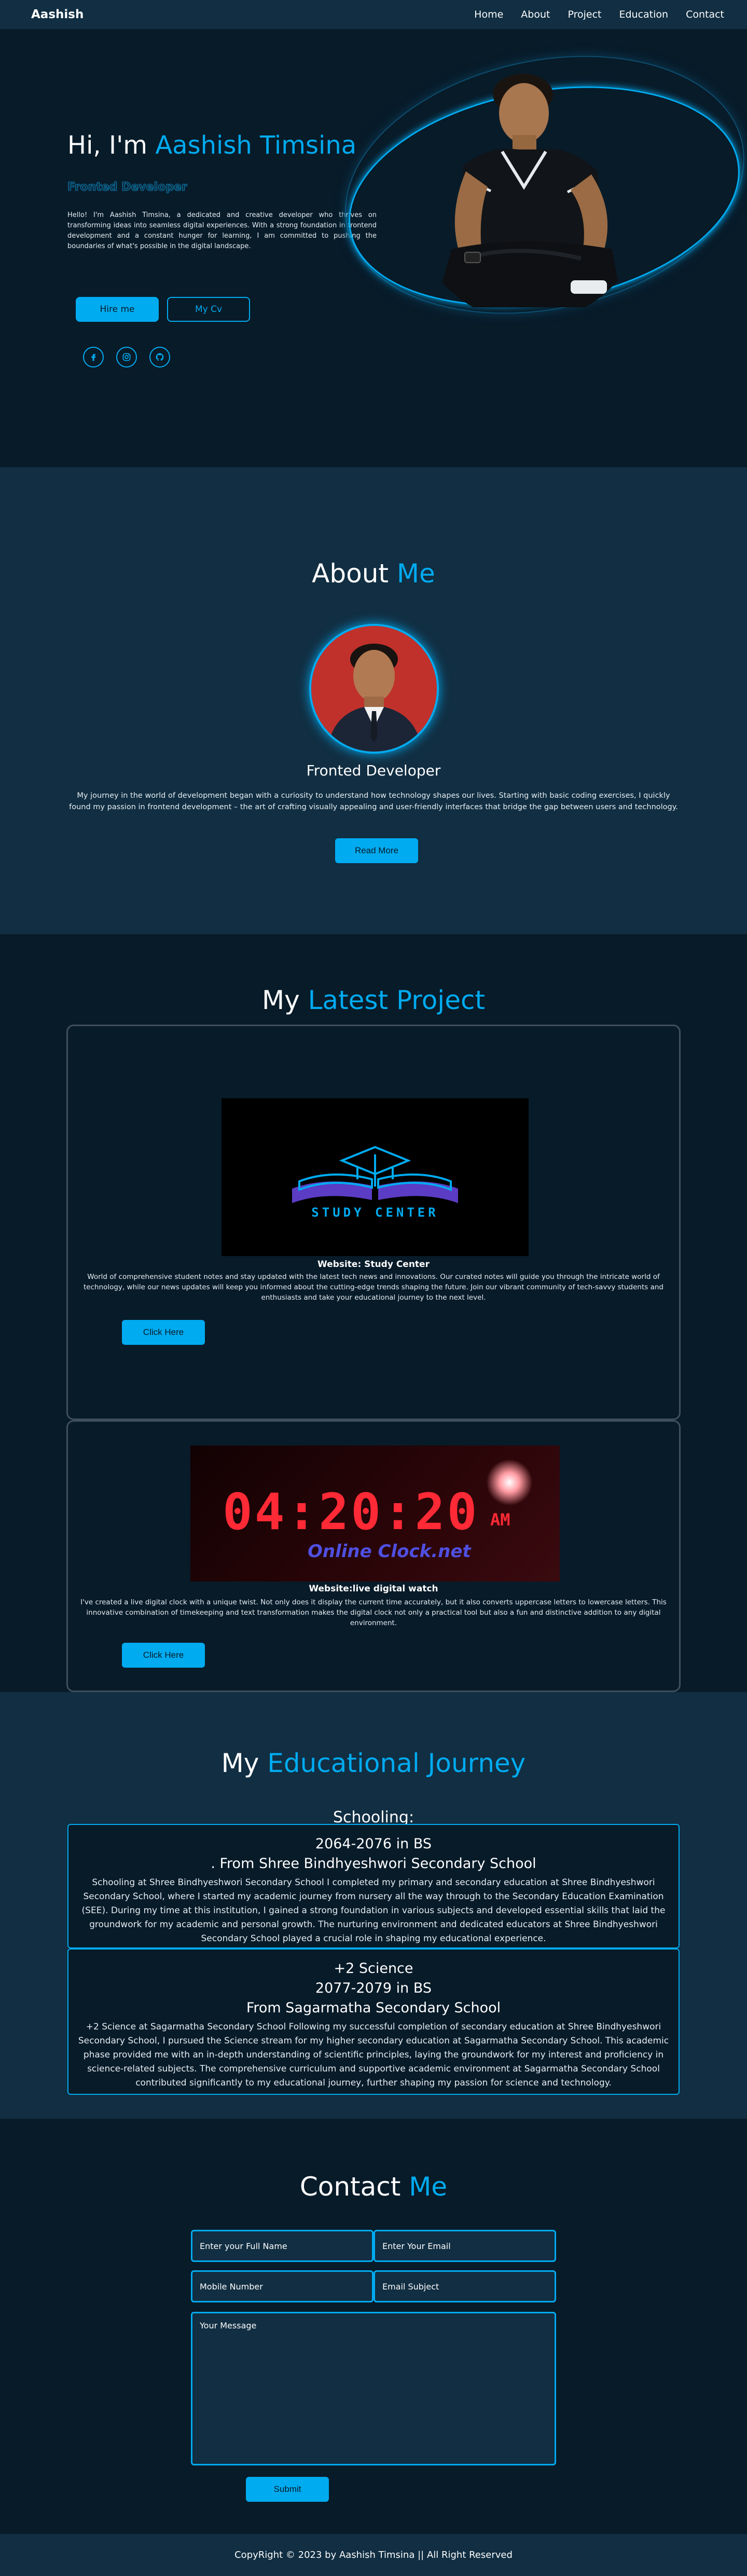 This screenshot has height=2576, width=747. Describe the element at coordinates (397, 1763) in the screenshot. I see `education-title-accent: Educational Journey` at that location.